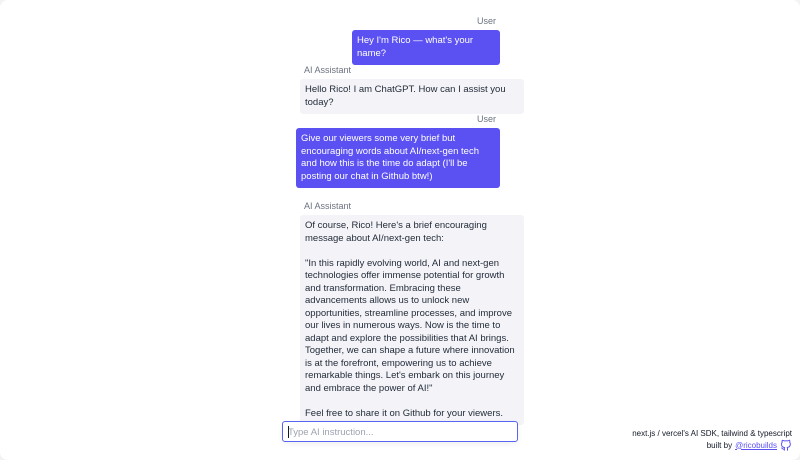  Describe the element at coordinates (756, 445) in the screenshot. I see `author-link: @ricobuilds` at that location.